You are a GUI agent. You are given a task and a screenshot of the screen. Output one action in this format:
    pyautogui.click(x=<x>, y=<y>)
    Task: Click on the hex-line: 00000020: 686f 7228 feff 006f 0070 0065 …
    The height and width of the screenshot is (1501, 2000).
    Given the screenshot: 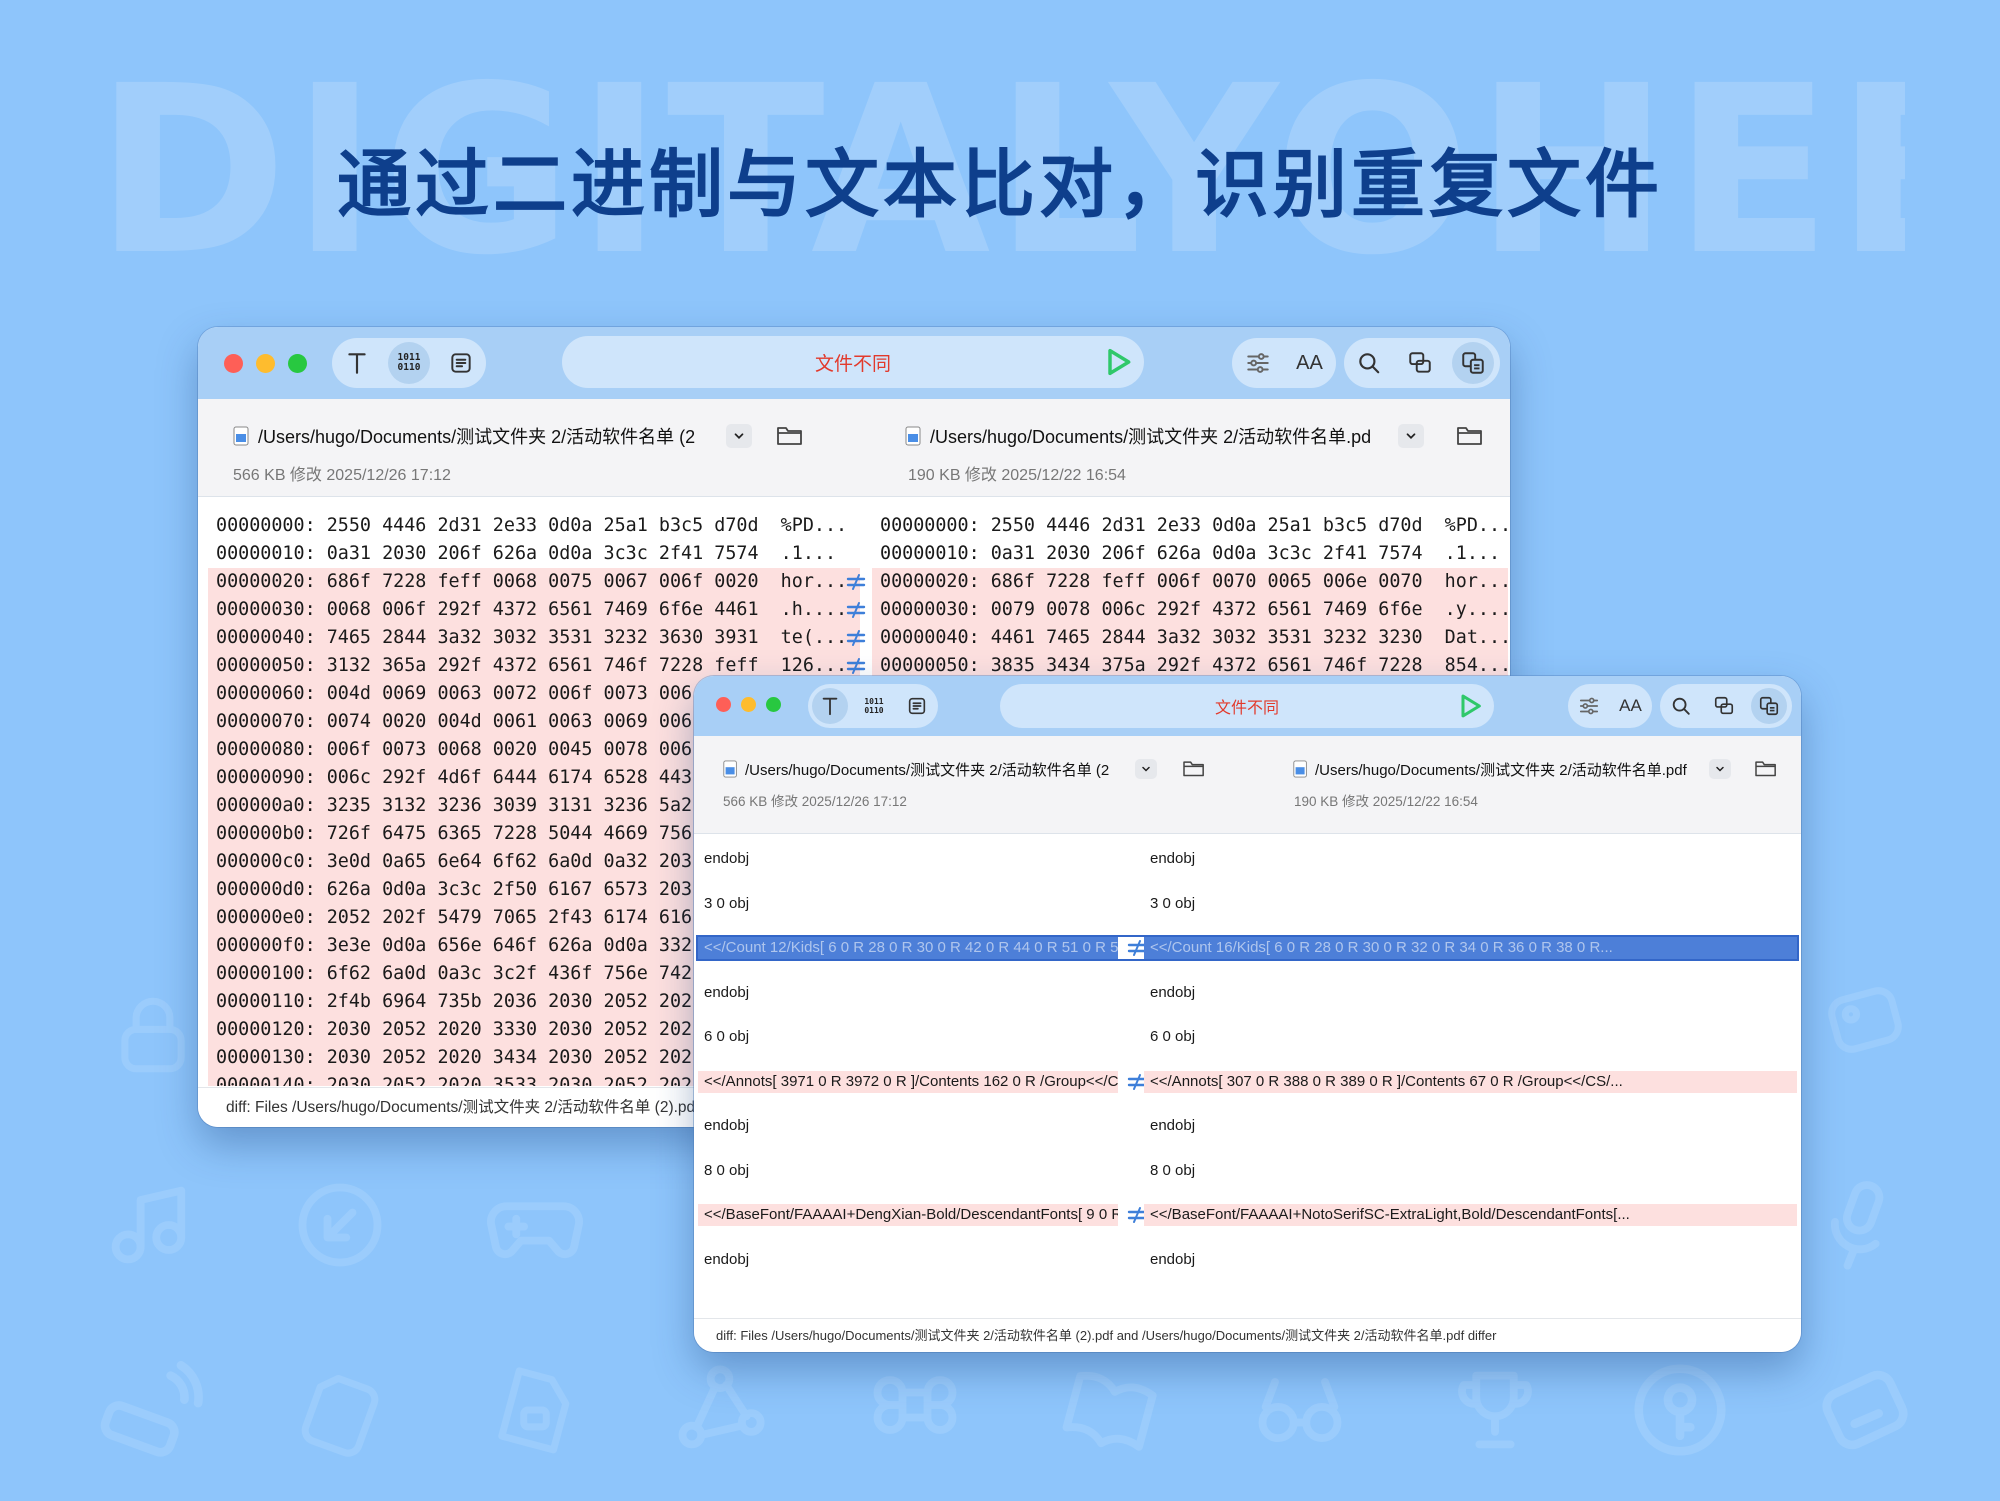 What is the action you would take?
    pyautogui.click(x=1190, y=582)
    